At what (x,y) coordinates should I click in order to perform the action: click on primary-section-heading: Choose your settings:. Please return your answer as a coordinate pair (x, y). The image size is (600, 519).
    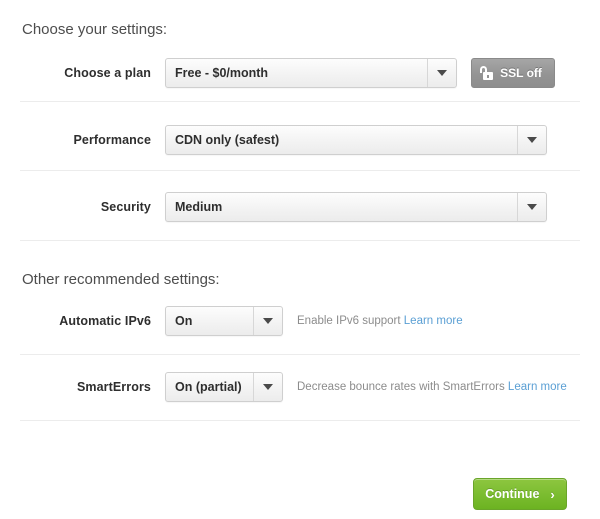
    Looking at the image, I should click on (95, 29).